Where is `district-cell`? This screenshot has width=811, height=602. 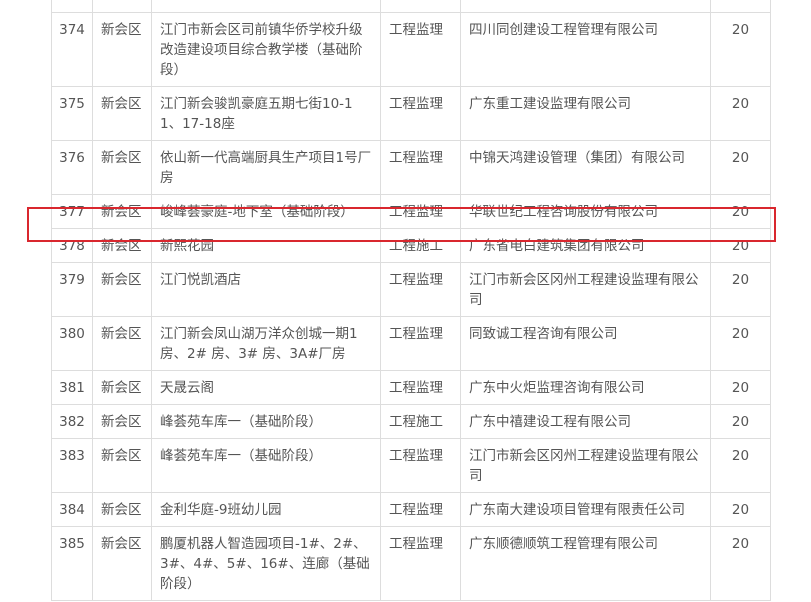
district-cell is located at coordinates (122, 6).